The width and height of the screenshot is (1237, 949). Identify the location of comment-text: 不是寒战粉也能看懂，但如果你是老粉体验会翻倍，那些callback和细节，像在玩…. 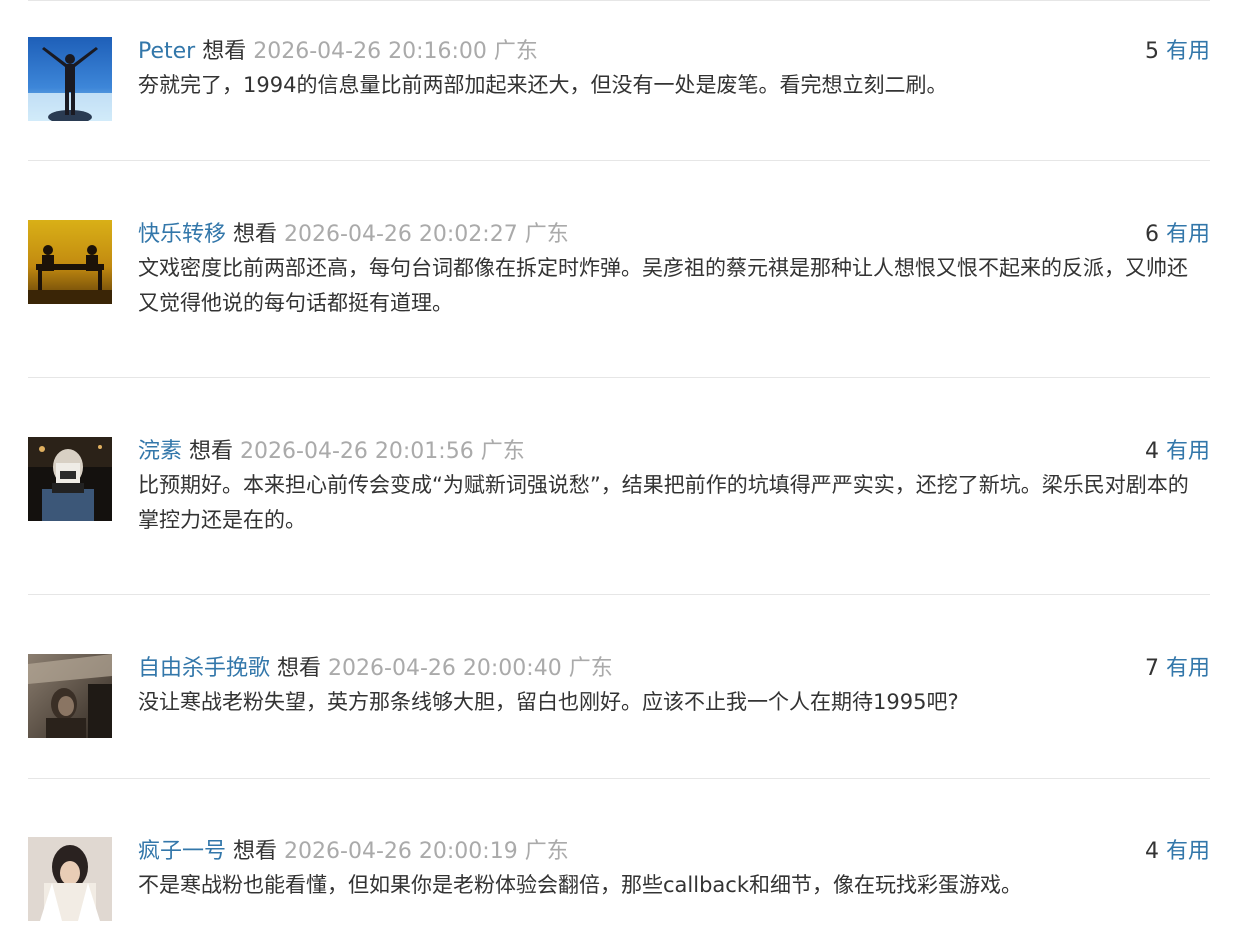
(580, 885).